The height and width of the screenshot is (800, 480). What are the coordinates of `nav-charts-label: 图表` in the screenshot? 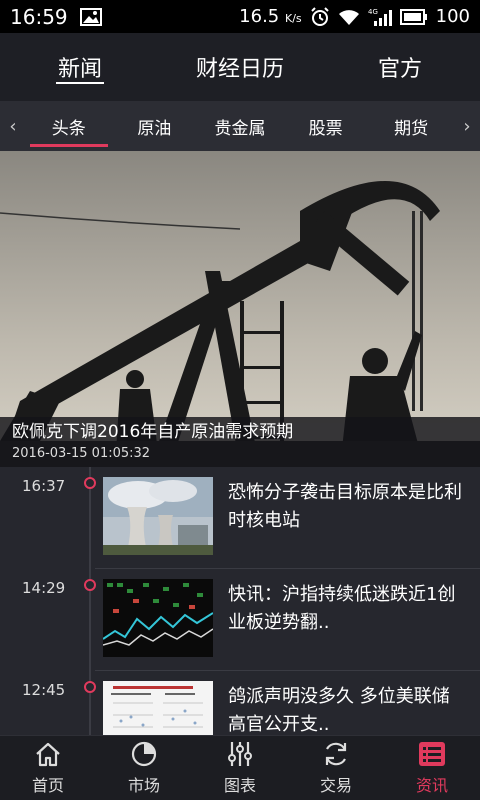 It's located at (239, 785).